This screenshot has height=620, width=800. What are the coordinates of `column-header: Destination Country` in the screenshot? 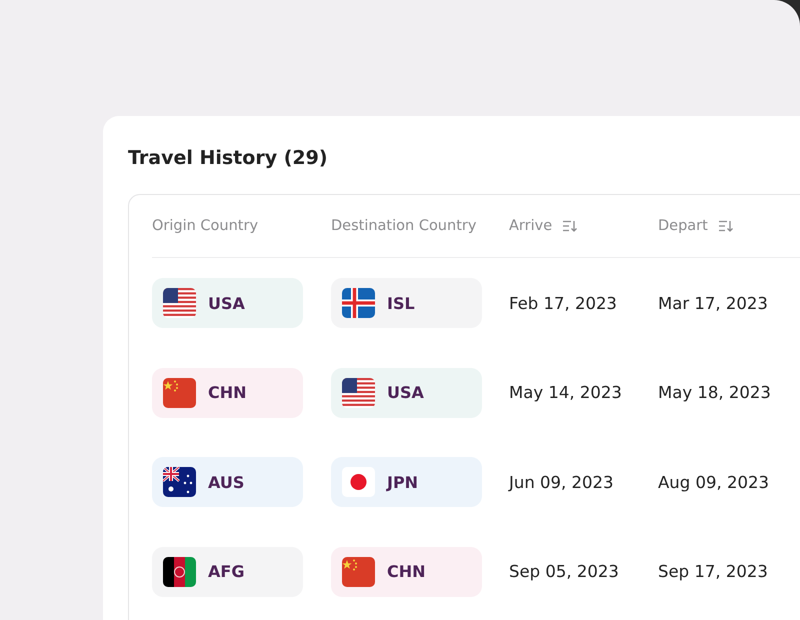 It's located at (403, 226).